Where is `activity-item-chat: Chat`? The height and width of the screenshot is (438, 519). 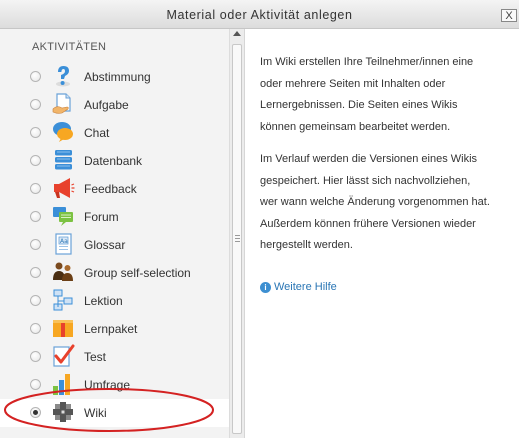
activity-item-chat: Chat is located at coordinates (114, 133).